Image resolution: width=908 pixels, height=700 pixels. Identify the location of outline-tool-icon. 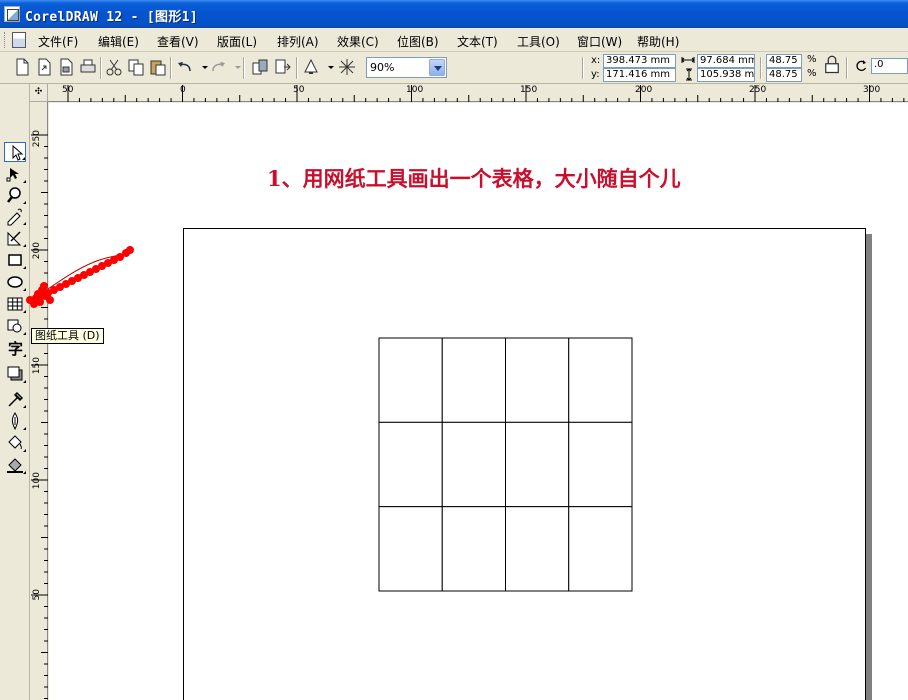
(15, 421).